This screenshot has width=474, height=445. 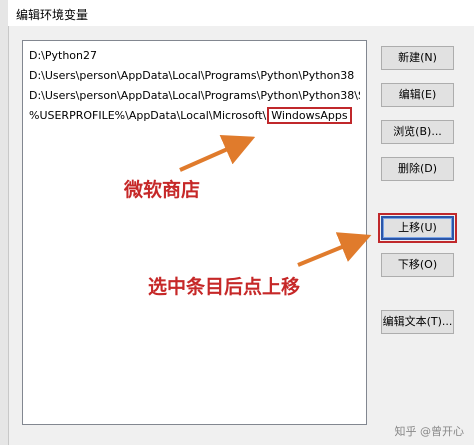 What do you see at coordinates (217, 153) in the screenshot?
I see `arrow-to-windowsapps` at bounding box center [217, 153].